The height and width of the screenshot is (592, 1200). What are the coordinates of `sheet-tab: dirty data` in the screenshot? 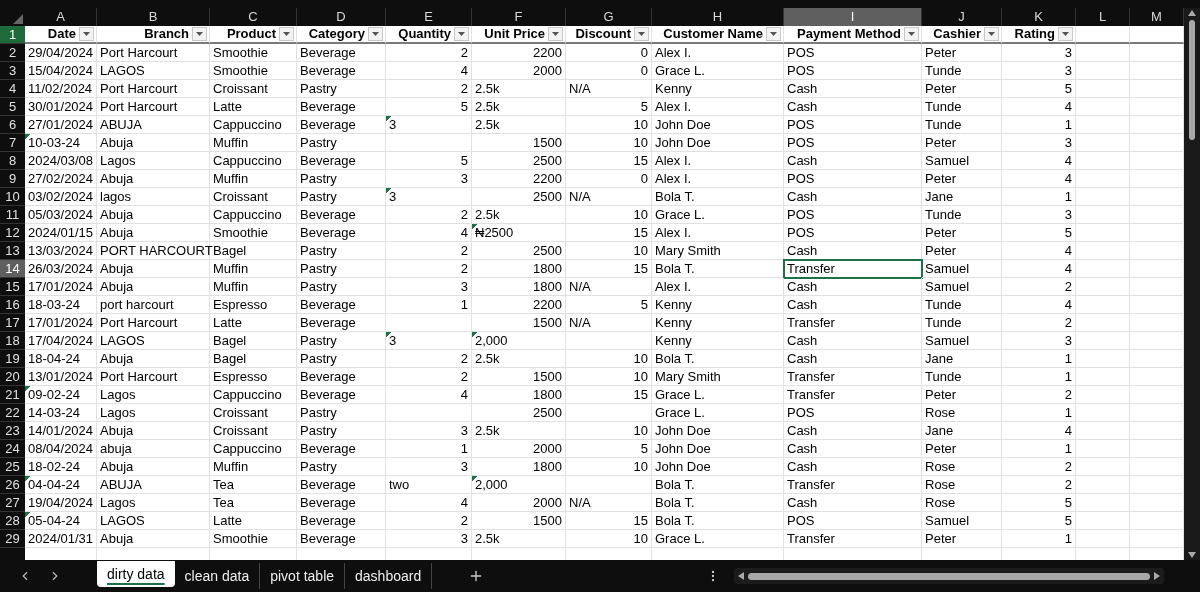 It's located at (136, 574).